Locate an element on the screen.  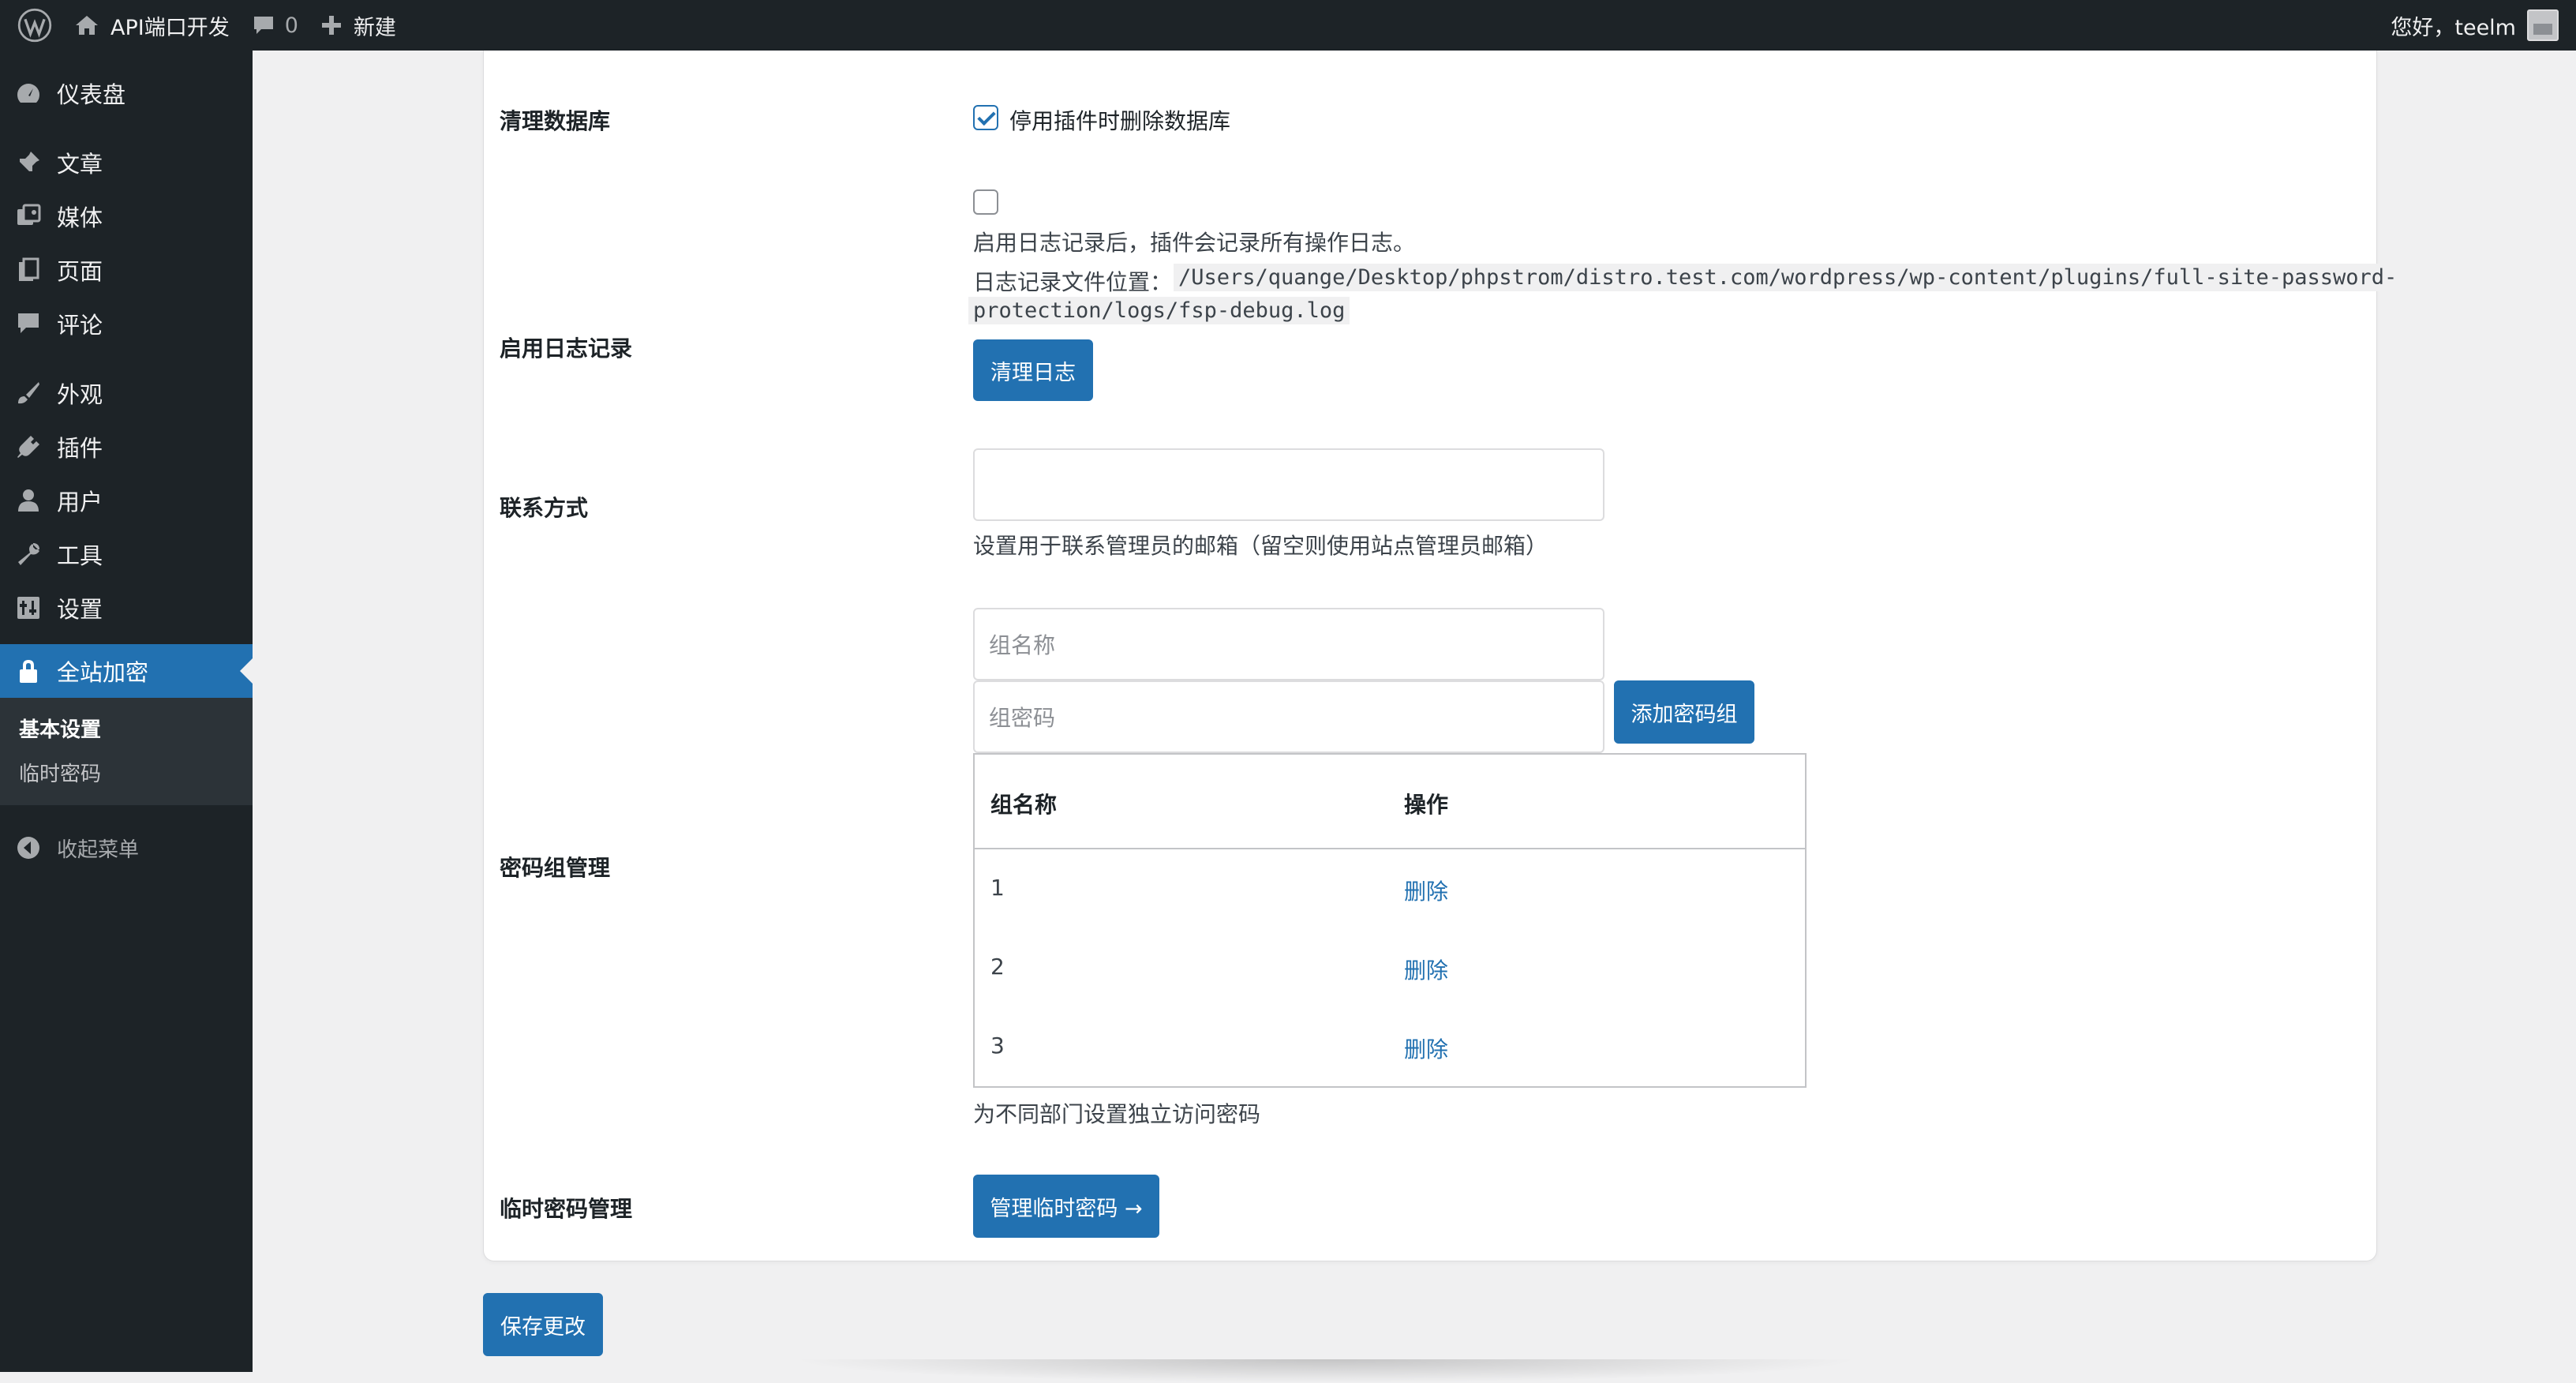
cleanup-db-label: 清理数据库 is located at coordinates (555, 121).